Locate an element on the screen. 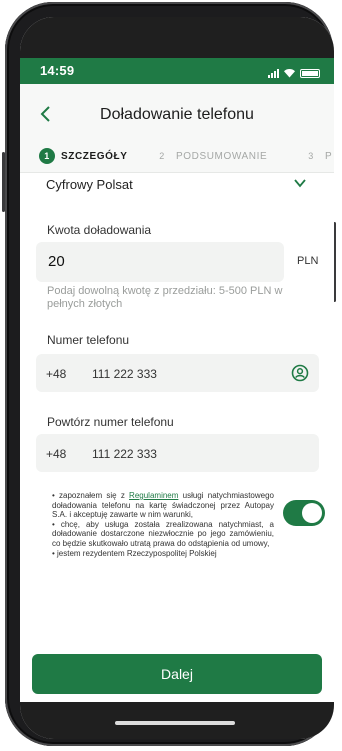  step-indicator: 1 SZCZEGÓŁY 2 PODSUMOWANIE 3 P is located at coordinates (177, 157).